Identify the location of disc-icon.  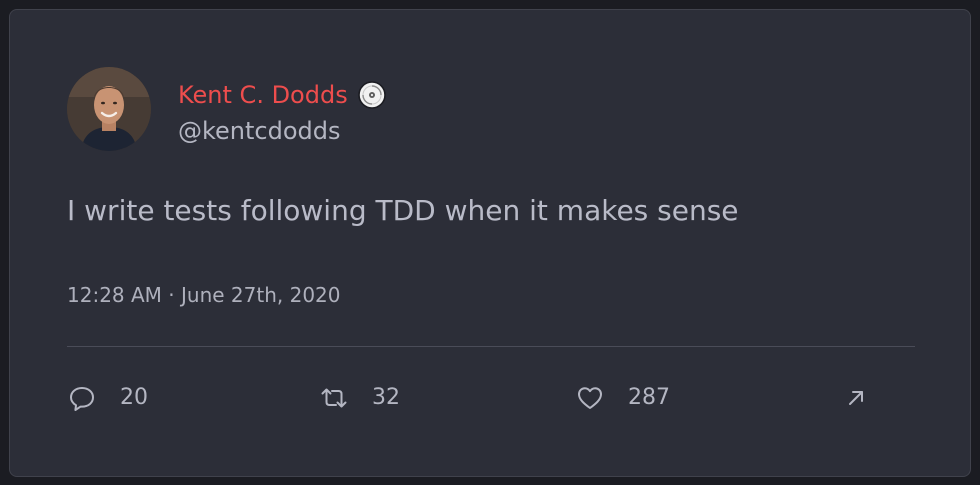
(371, 95).